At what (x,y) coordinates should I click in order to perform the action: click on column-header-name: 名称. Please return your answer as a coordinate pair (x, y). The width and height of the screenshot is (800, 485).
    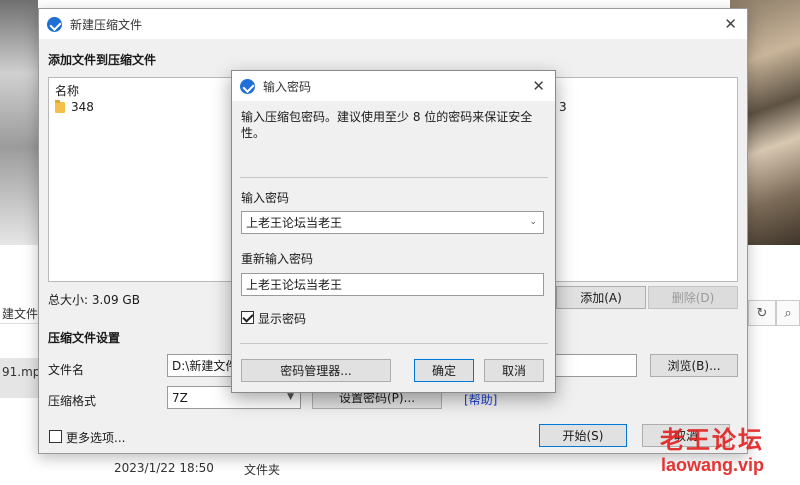
    Looking at the image, I should click on (67, 90).